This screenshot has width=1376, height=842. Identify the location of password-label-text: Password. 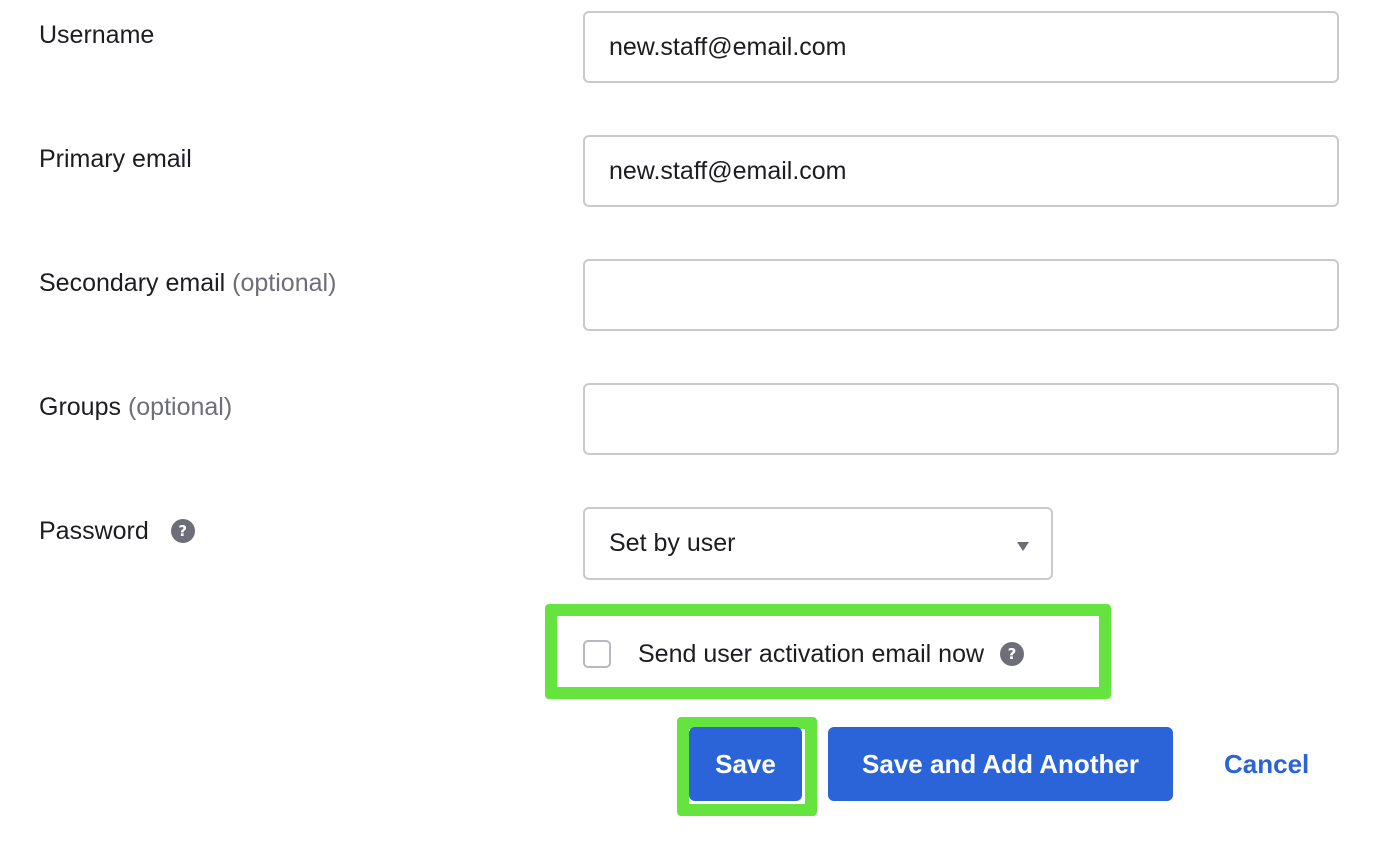
(94, 531).